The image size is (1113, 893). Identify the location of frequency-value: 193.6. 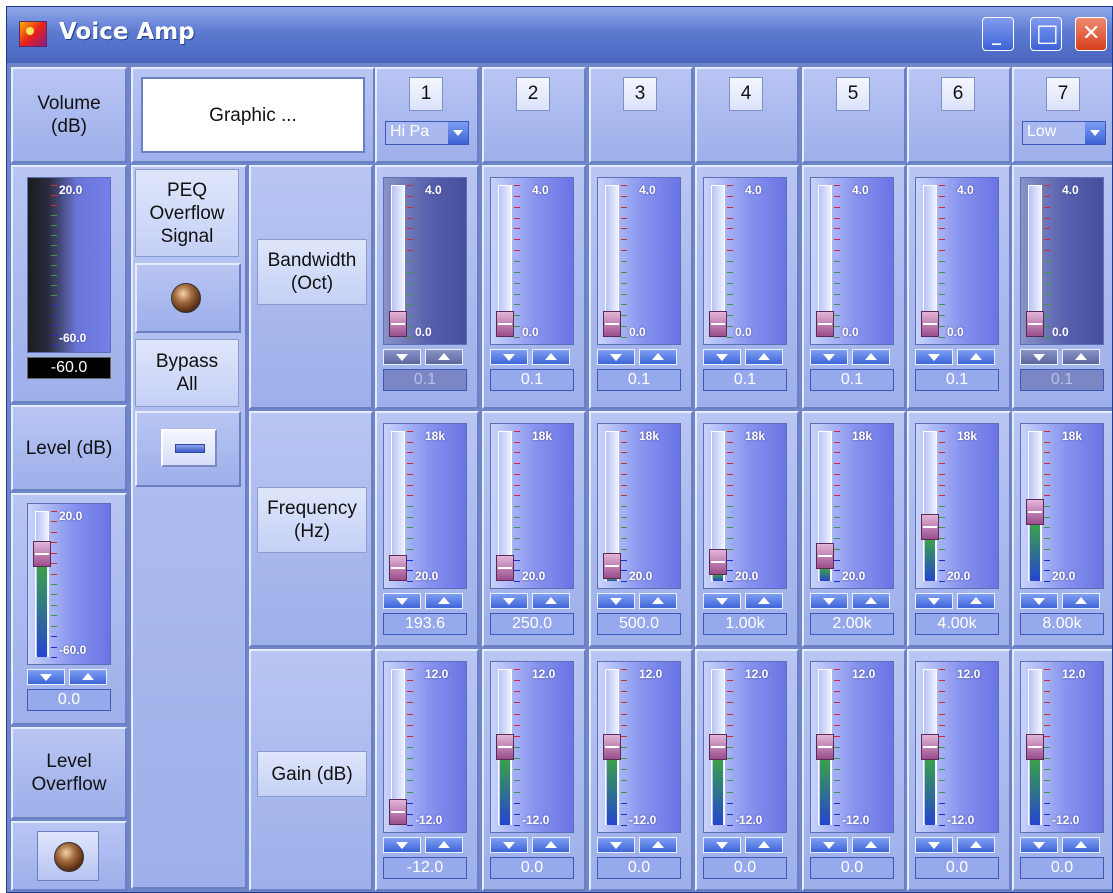
(425, 624).